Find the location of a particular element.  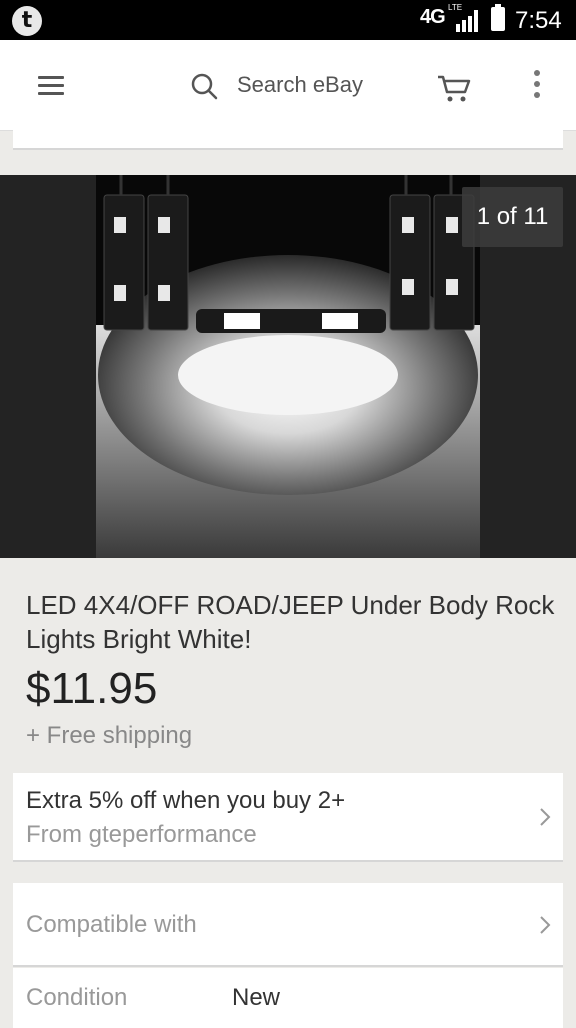

previous-card-edge is located at coordinates (288, 140).